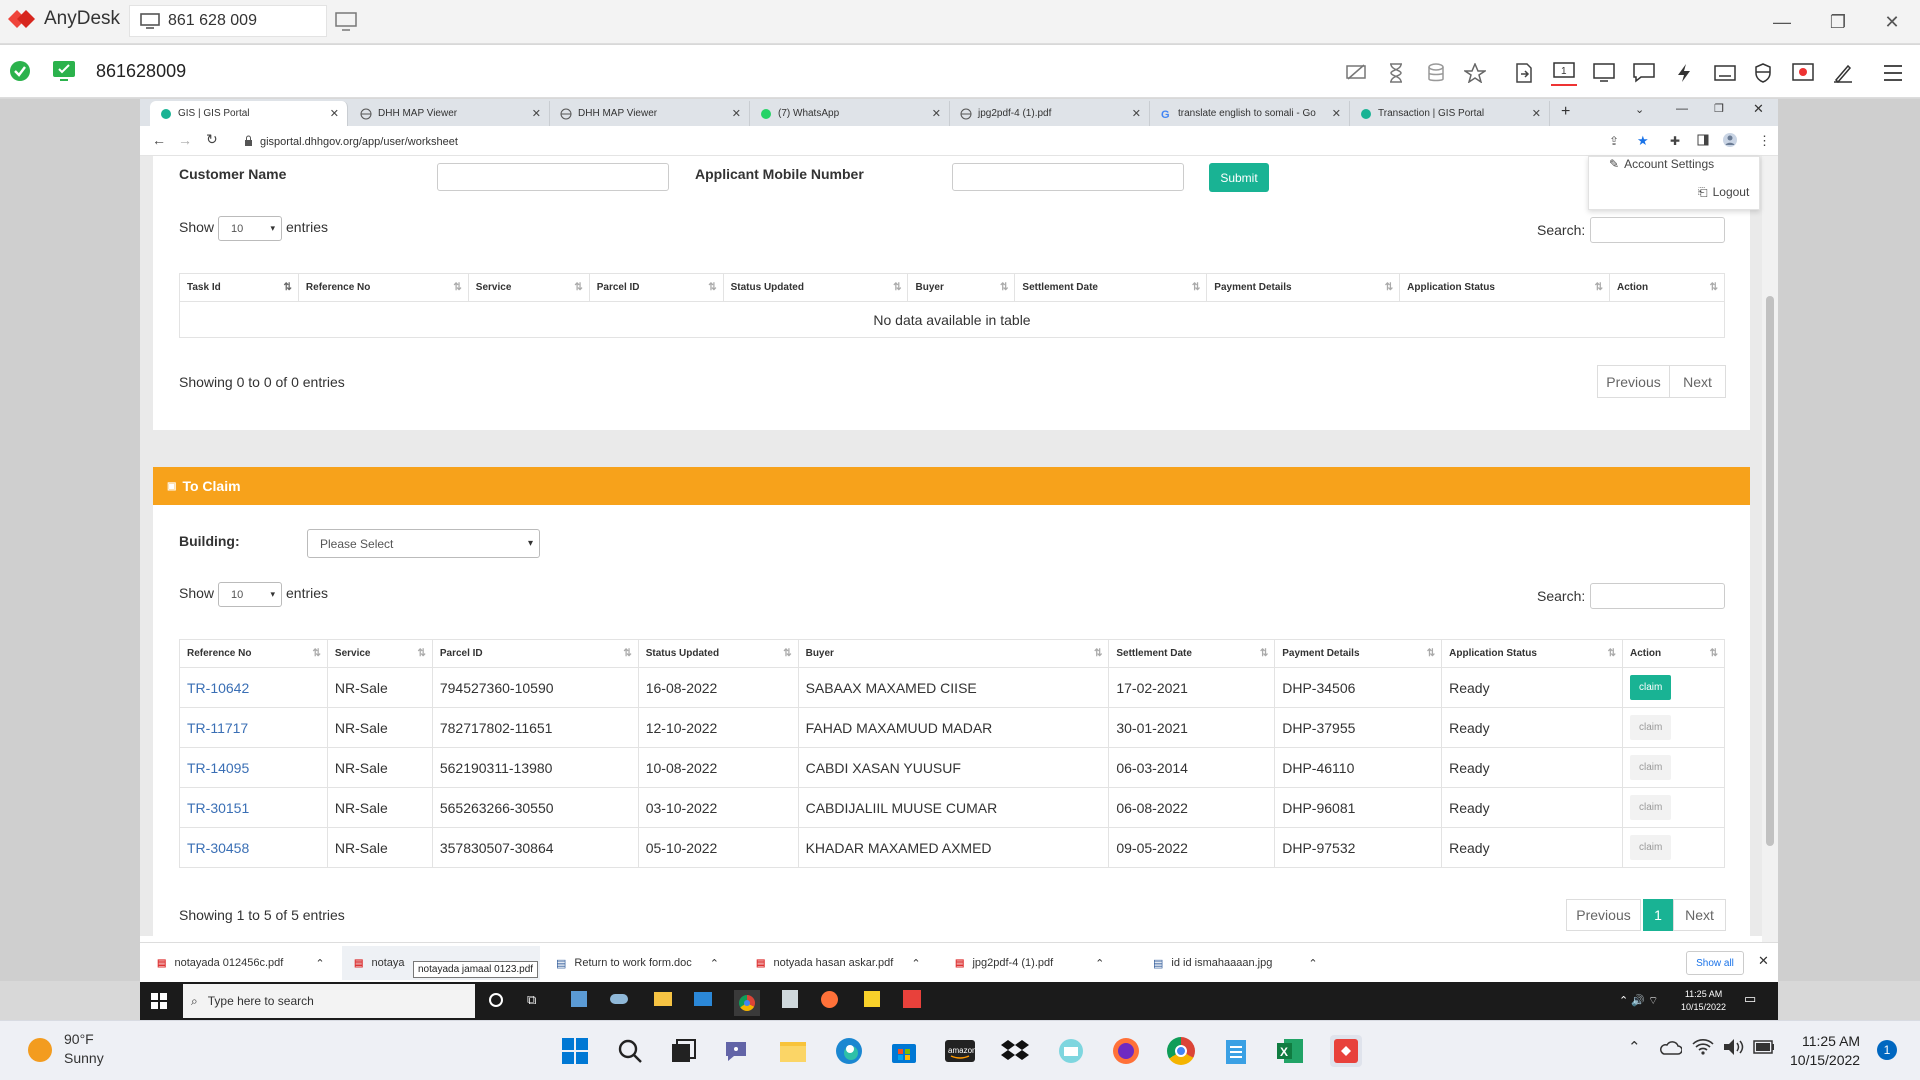 The width and height of the screenshot is (1920, 1080). What do you see at coordinates (1699, 915) in the screenshot?
I see `next-button-2: Next` at bounding box center [1699, 915].